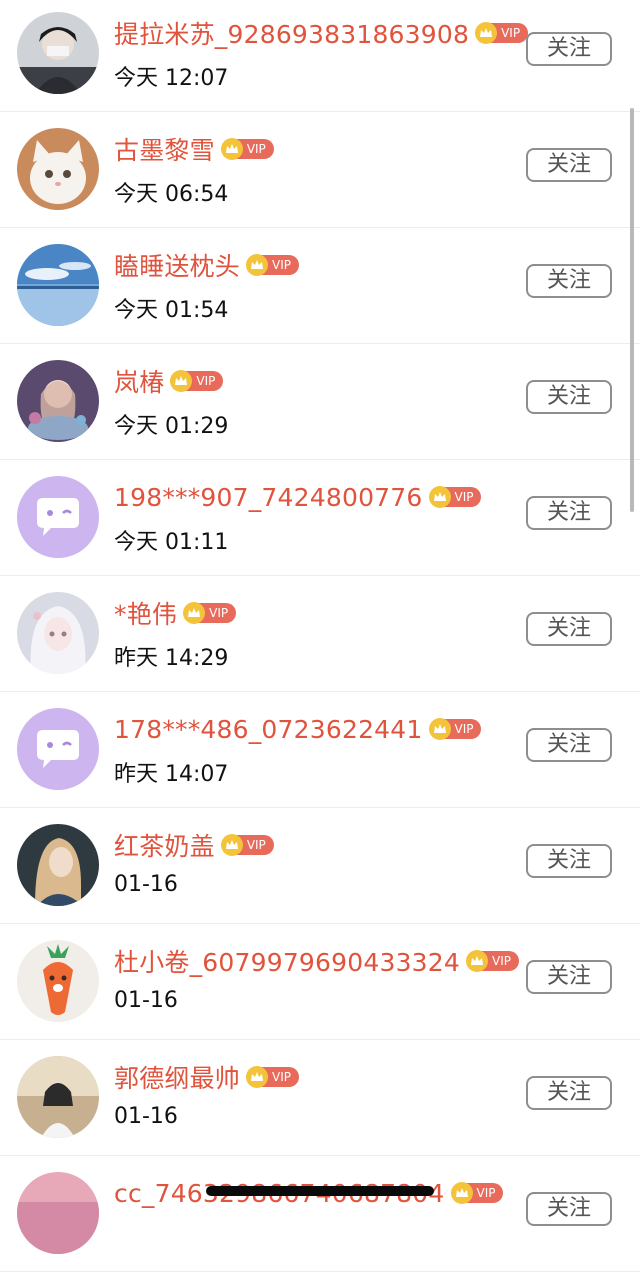 This screenshot has height=1272, width=640. Describe the element at coordinates (287, 961) in the screenshot. I see `username: 杜小卷_6079979690433324` at that location.